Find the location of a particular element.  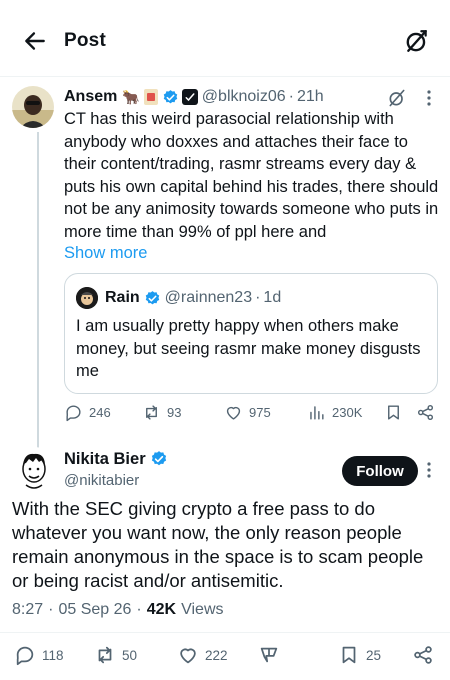

author-name: Nikita Bier is located at coordinates (105, 459).